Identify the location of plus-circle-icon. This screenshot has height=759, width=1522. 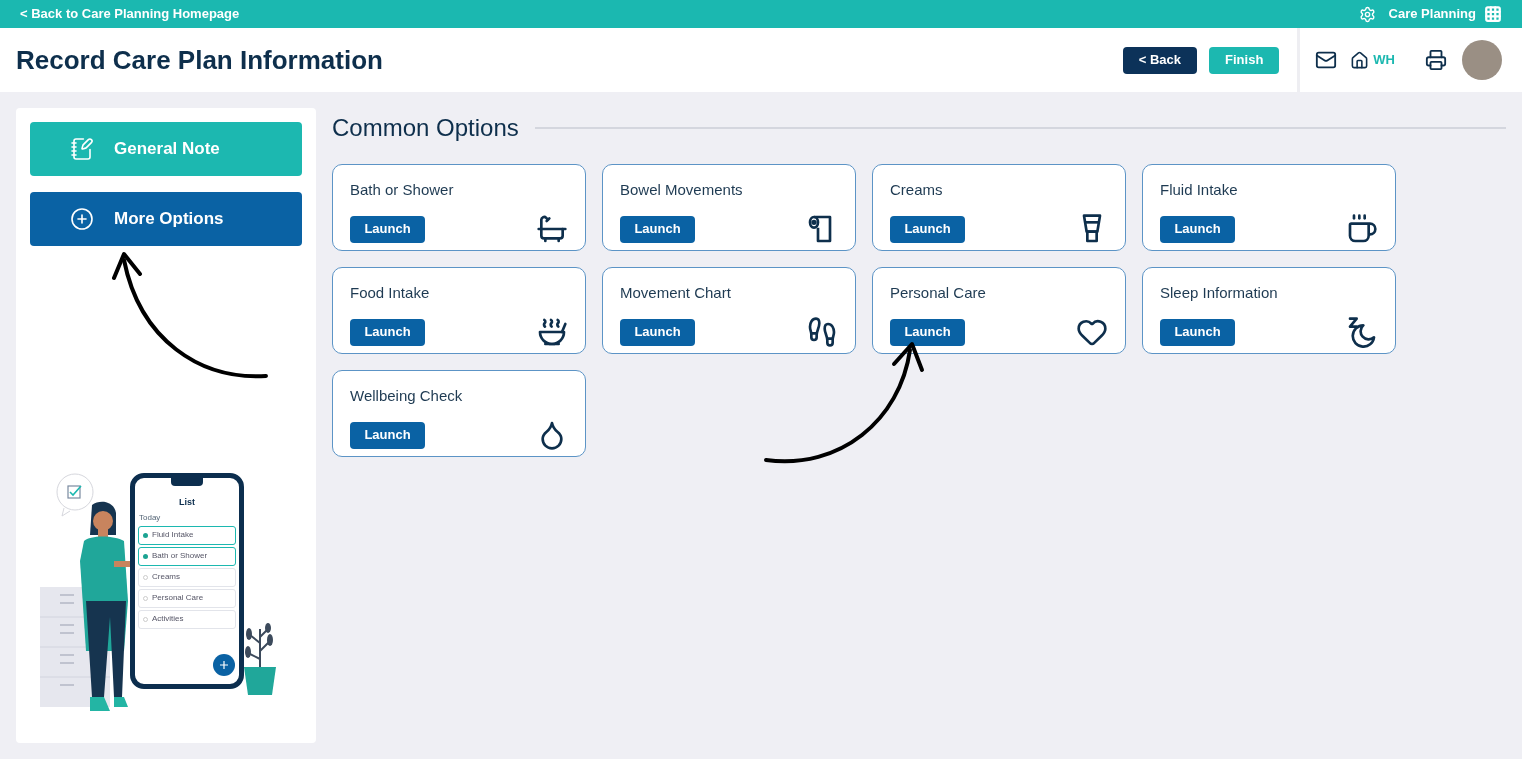
(82, 219).